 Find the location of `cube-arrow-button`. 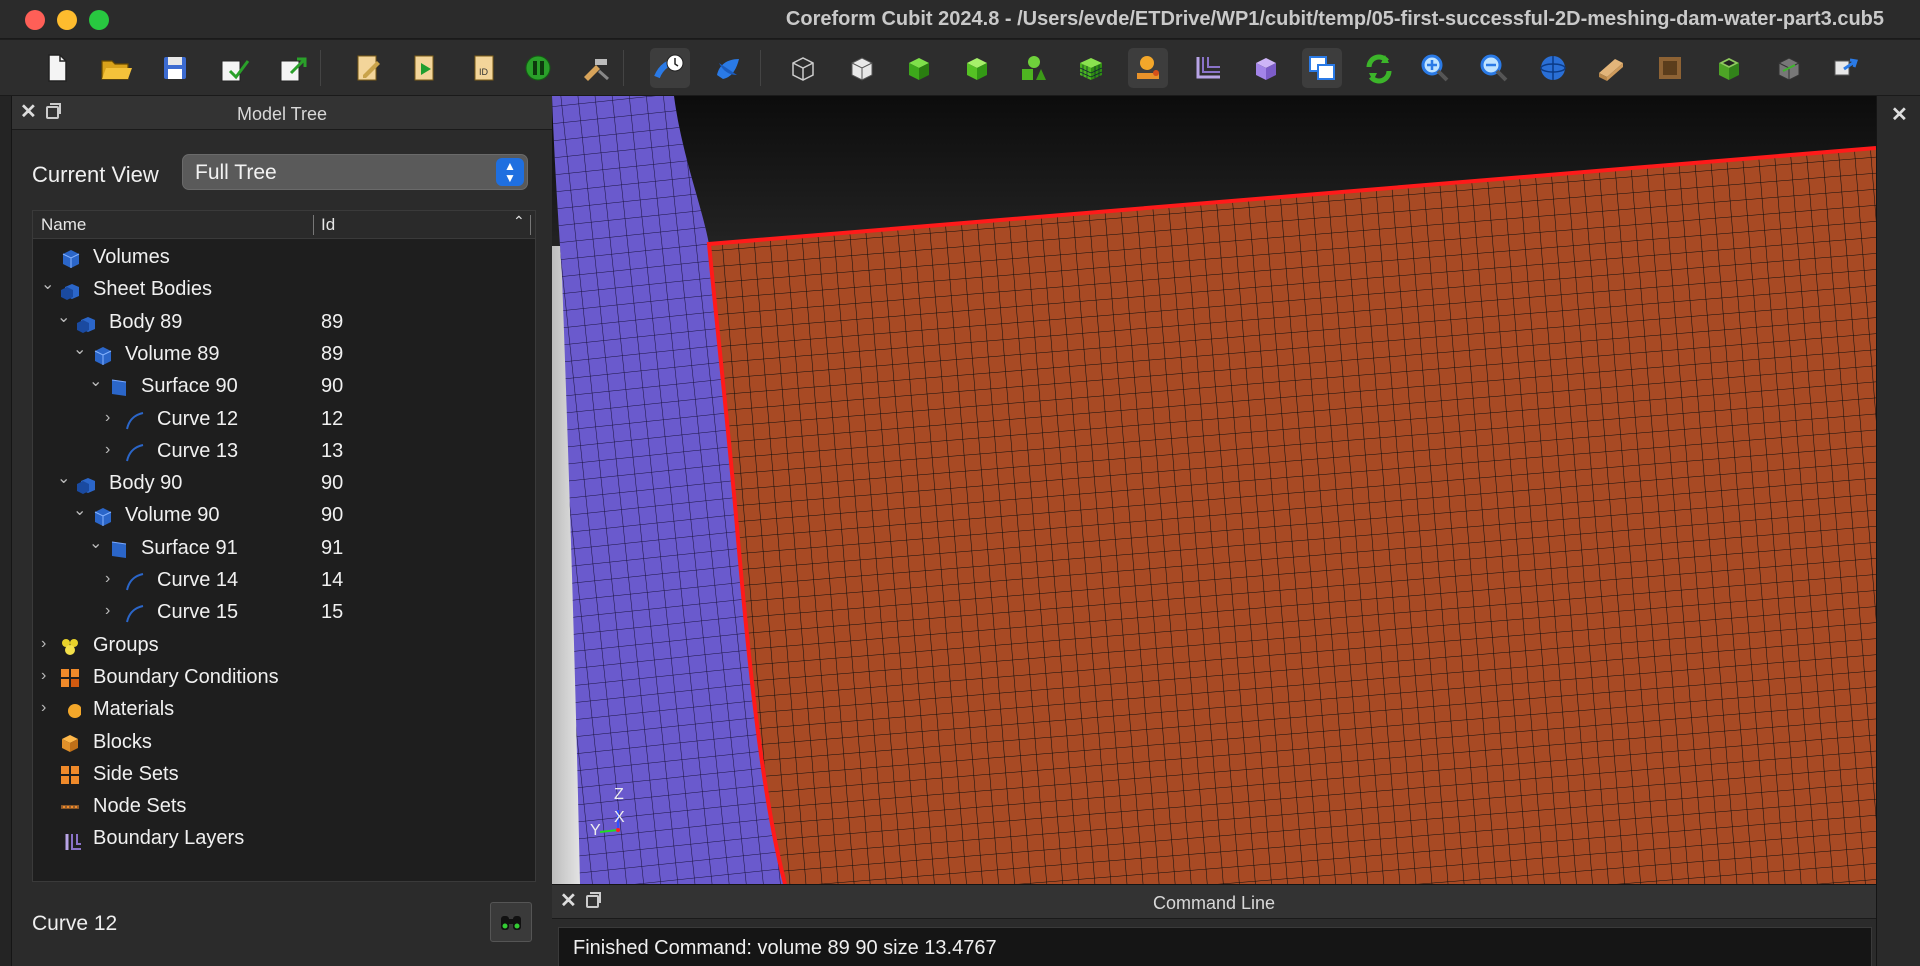

cube-arrow-button is located at coordinates (1845, 68).